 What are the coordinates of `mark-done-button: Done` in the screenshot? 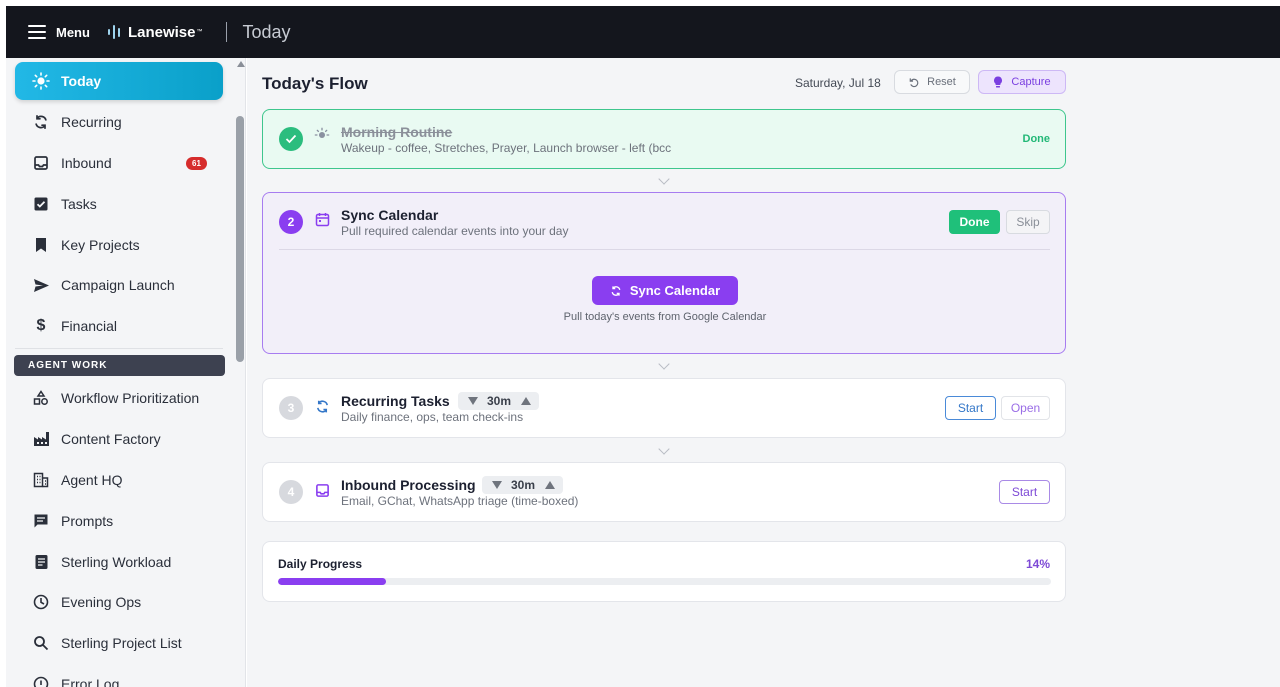 It's located at (974, 222).